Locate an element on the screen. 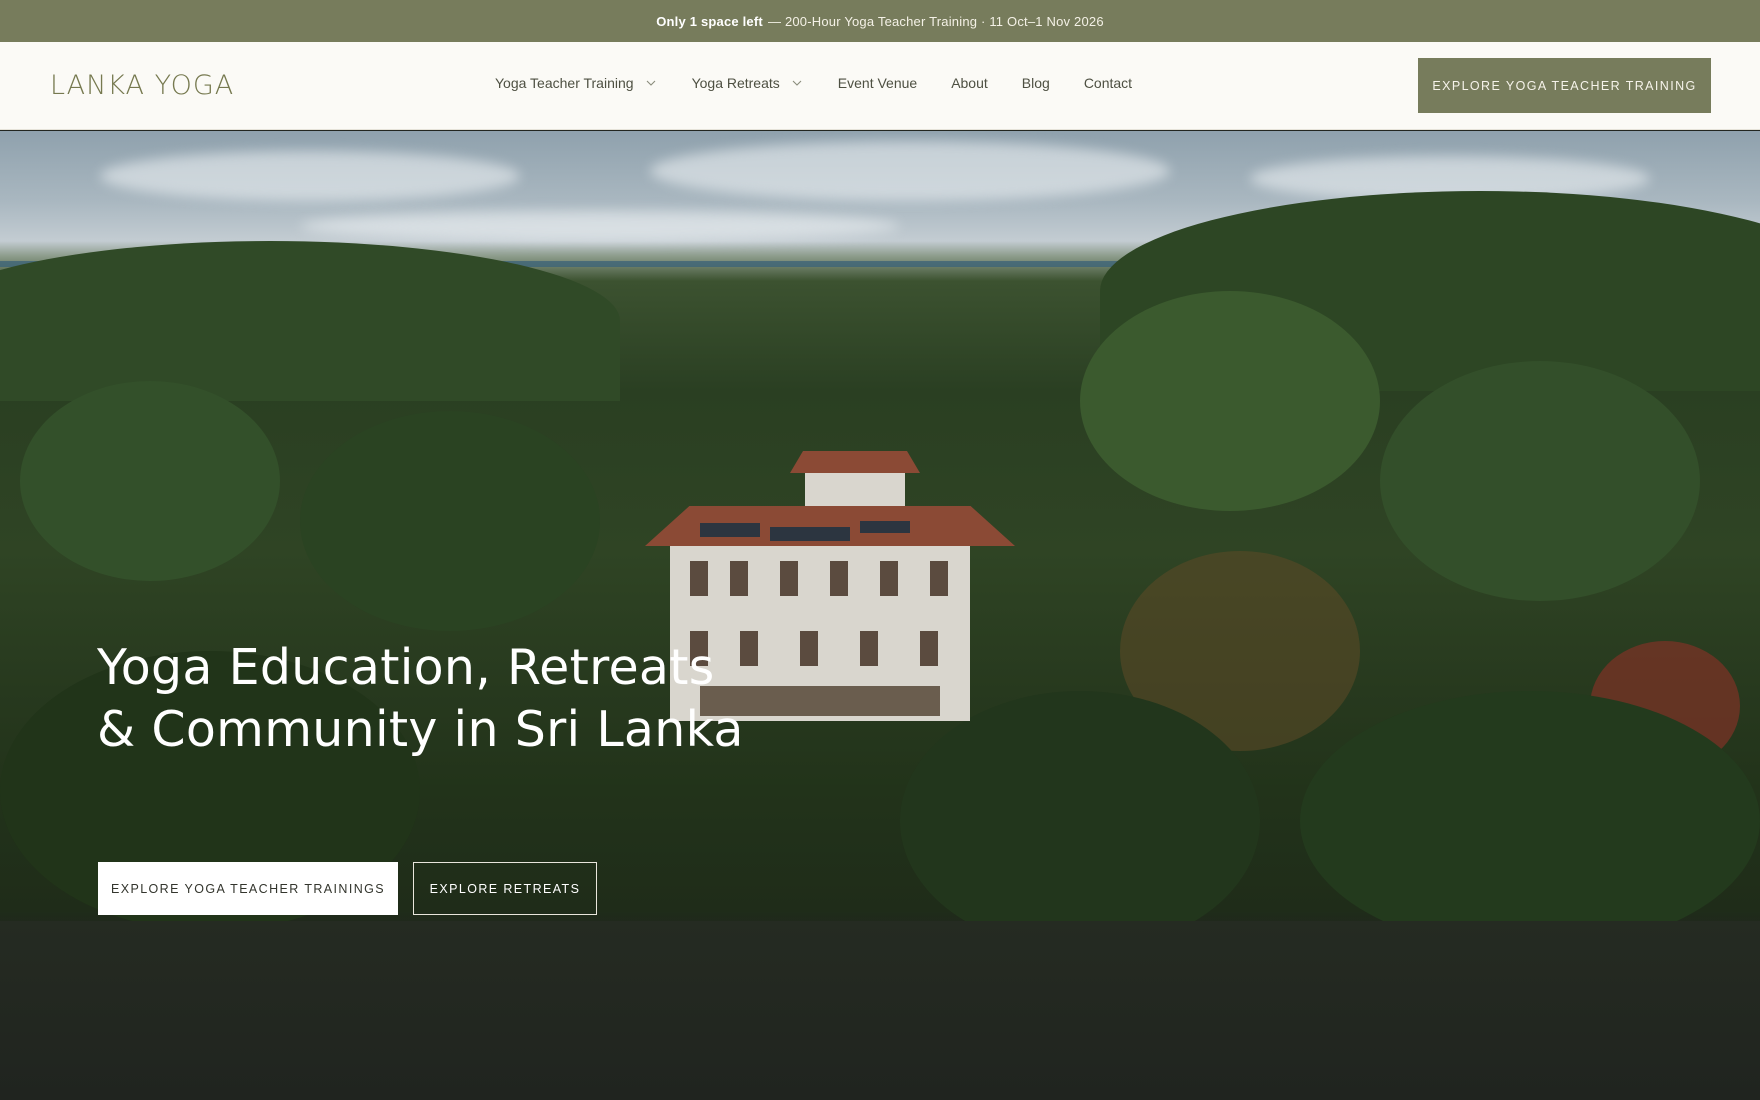  nav-item-yoga-teacher-training: Yoga Teacher Training is located at coordinates (575, 83).